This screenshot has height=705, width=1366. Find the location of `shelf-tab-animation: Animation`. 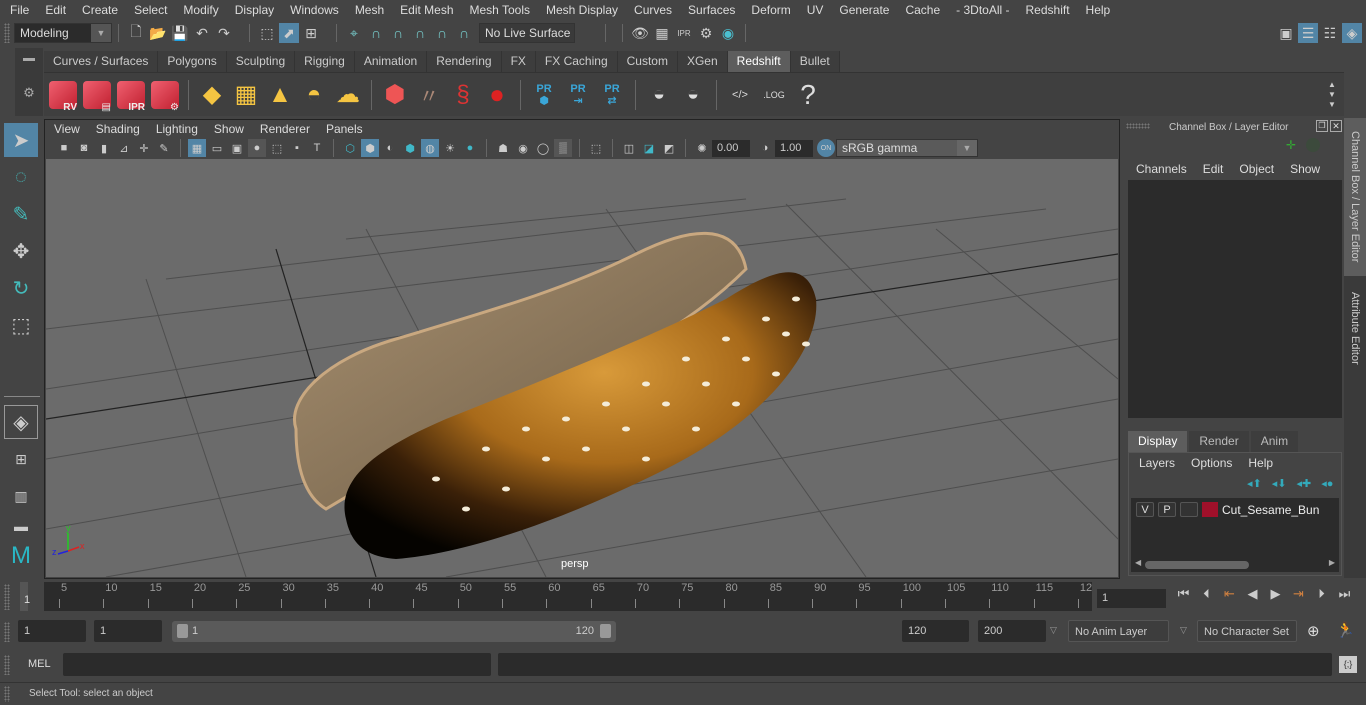

shelf-tab-animation: Animation is located at coordinates (391, 61).